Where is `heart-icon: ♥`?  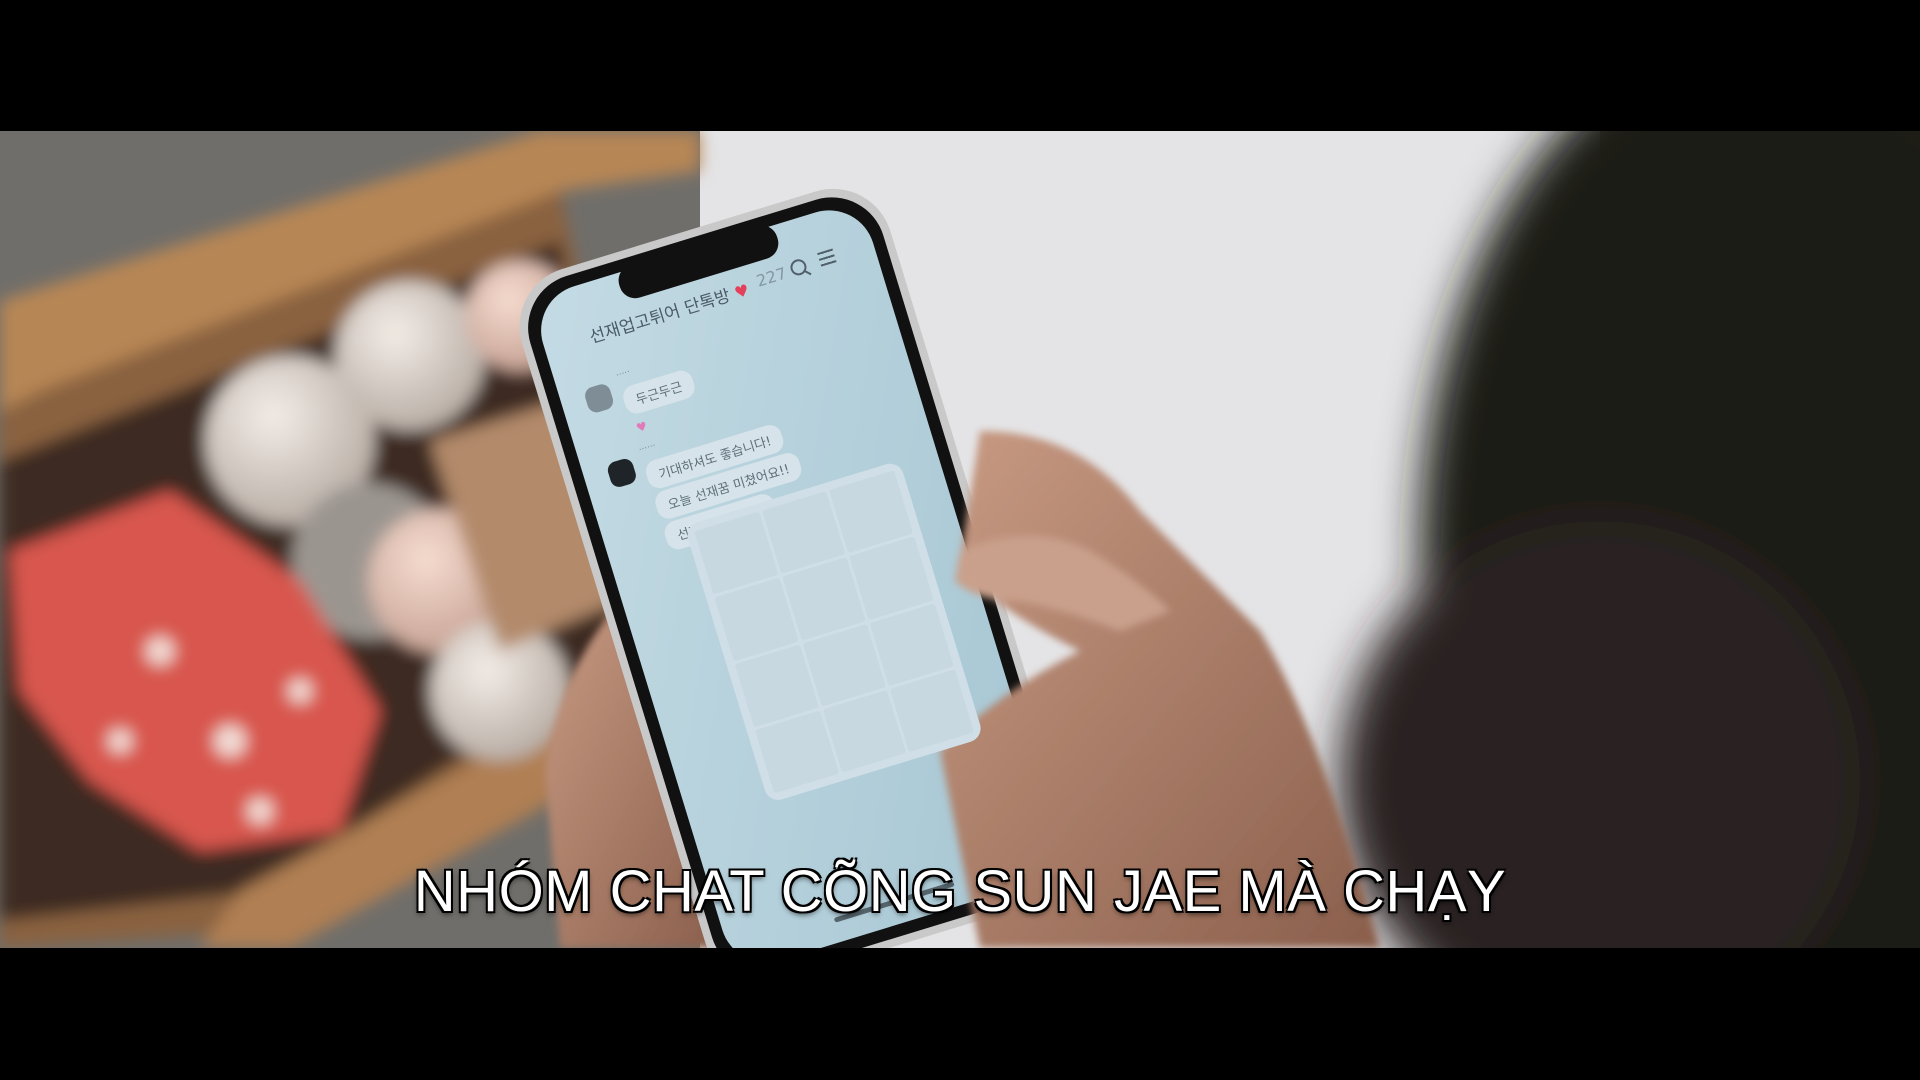
heart-icon: ♥ is located at coordinates (742, 291).